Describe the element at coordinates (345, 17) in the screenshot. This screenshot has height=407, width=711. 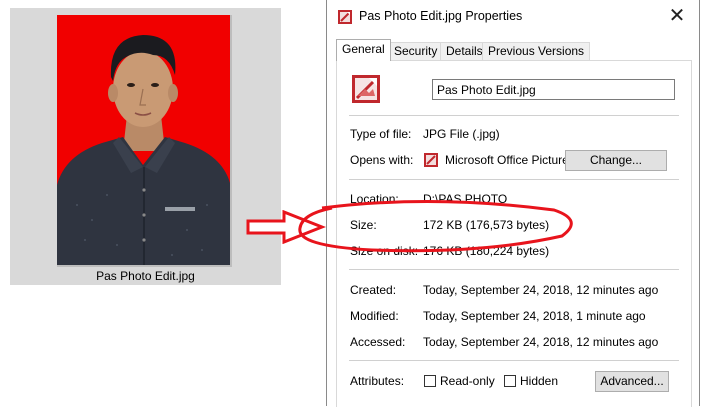
I see `jpg-file-icon` at that location.